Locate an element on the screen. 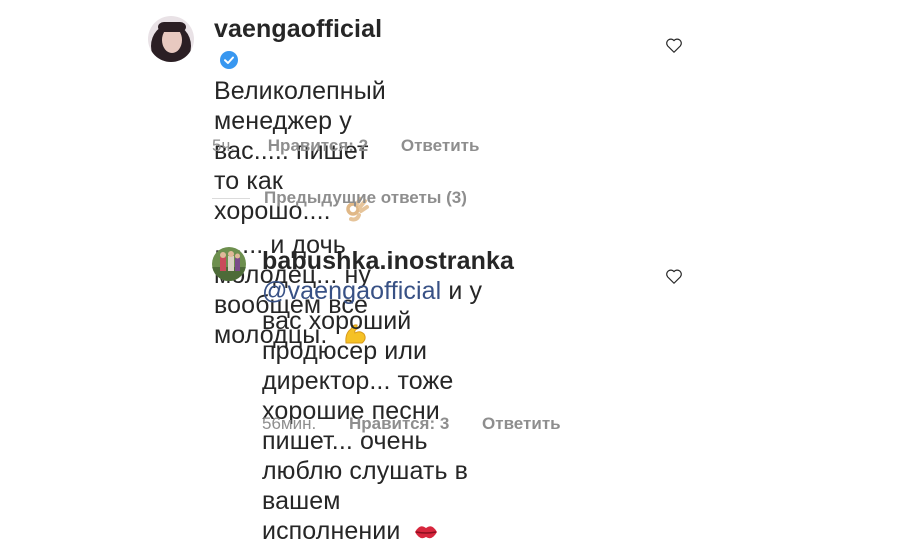 The height and width of the screenshot is (550, 913). divider-line is located at coordinates (231, 199).